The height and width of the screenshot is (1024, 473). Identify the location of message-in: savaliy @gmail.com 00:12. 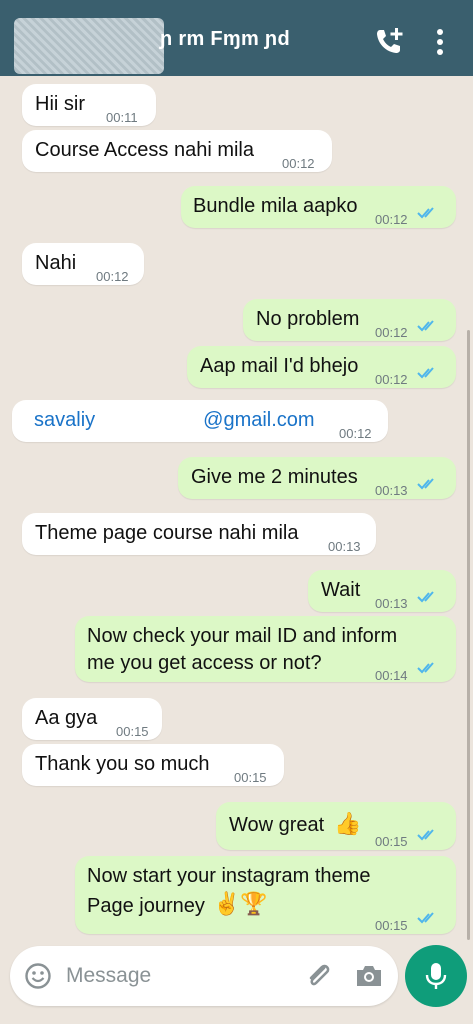
(200, 421).